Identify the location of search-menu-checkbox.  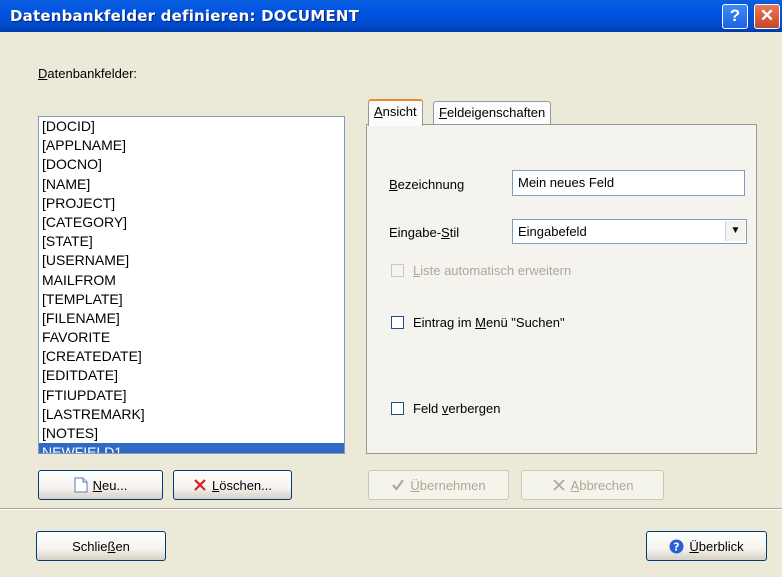
(397, 322).